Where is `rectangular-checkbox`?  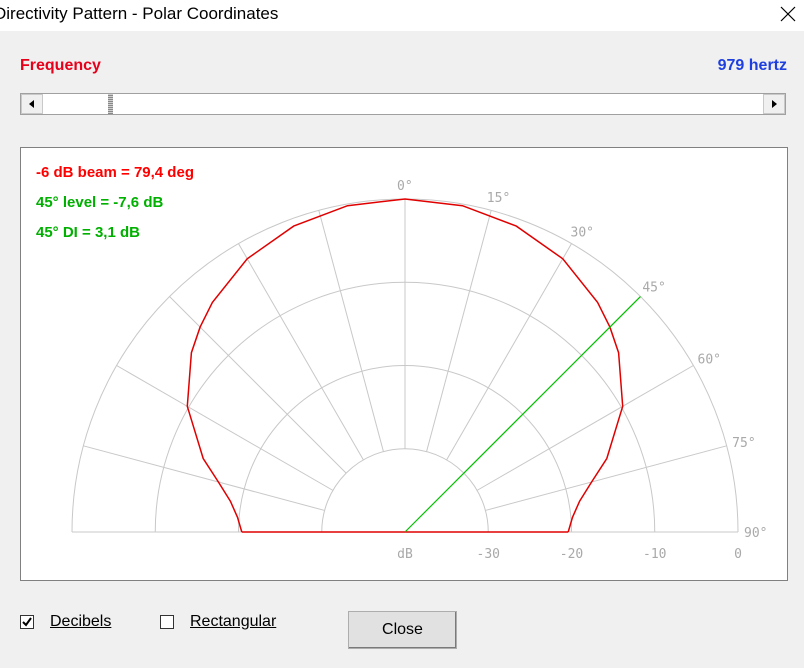
rectangular-checkbox is located at coordinates (167, 622).